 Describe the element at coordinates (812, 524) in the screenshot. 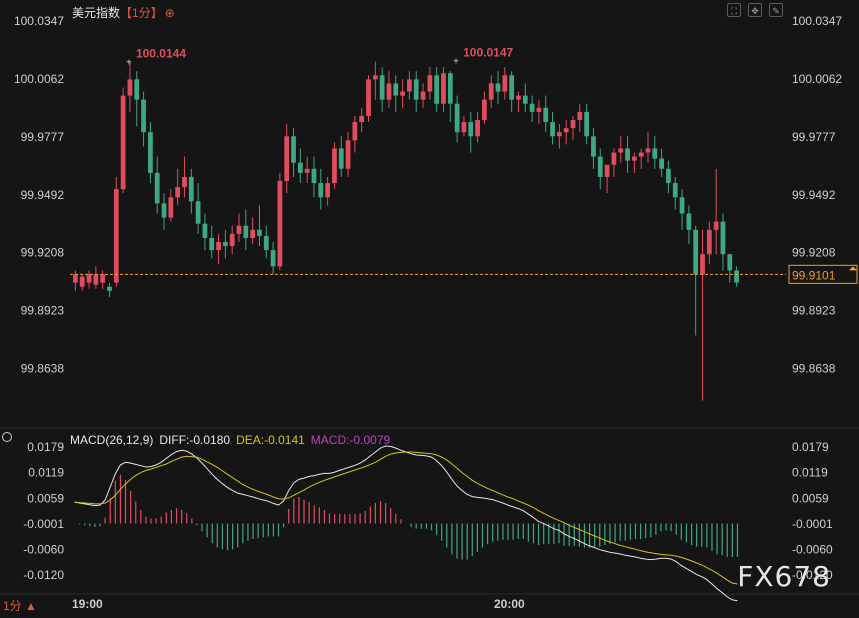

I see `macd-y-tick-right: -0.0001` at that location.